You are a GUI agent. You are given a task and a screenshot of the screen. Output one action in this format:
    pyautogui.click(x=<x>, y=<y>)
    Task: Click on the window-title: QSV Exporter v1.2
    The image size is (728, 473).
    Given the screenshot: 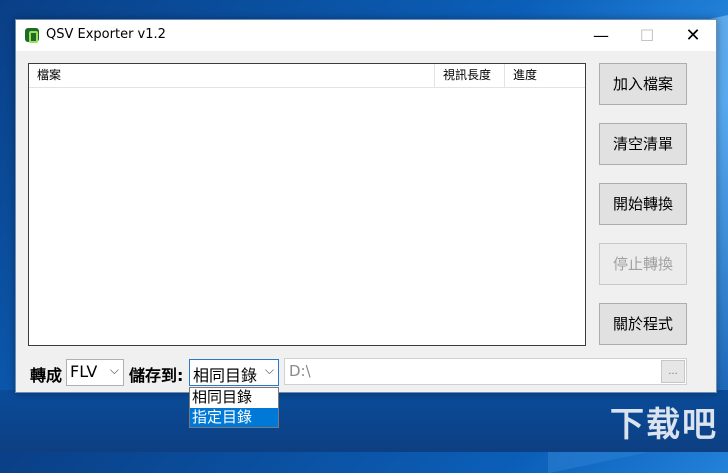 What is the action you would take?
    pyautogui.click(x=106, y=34)
    